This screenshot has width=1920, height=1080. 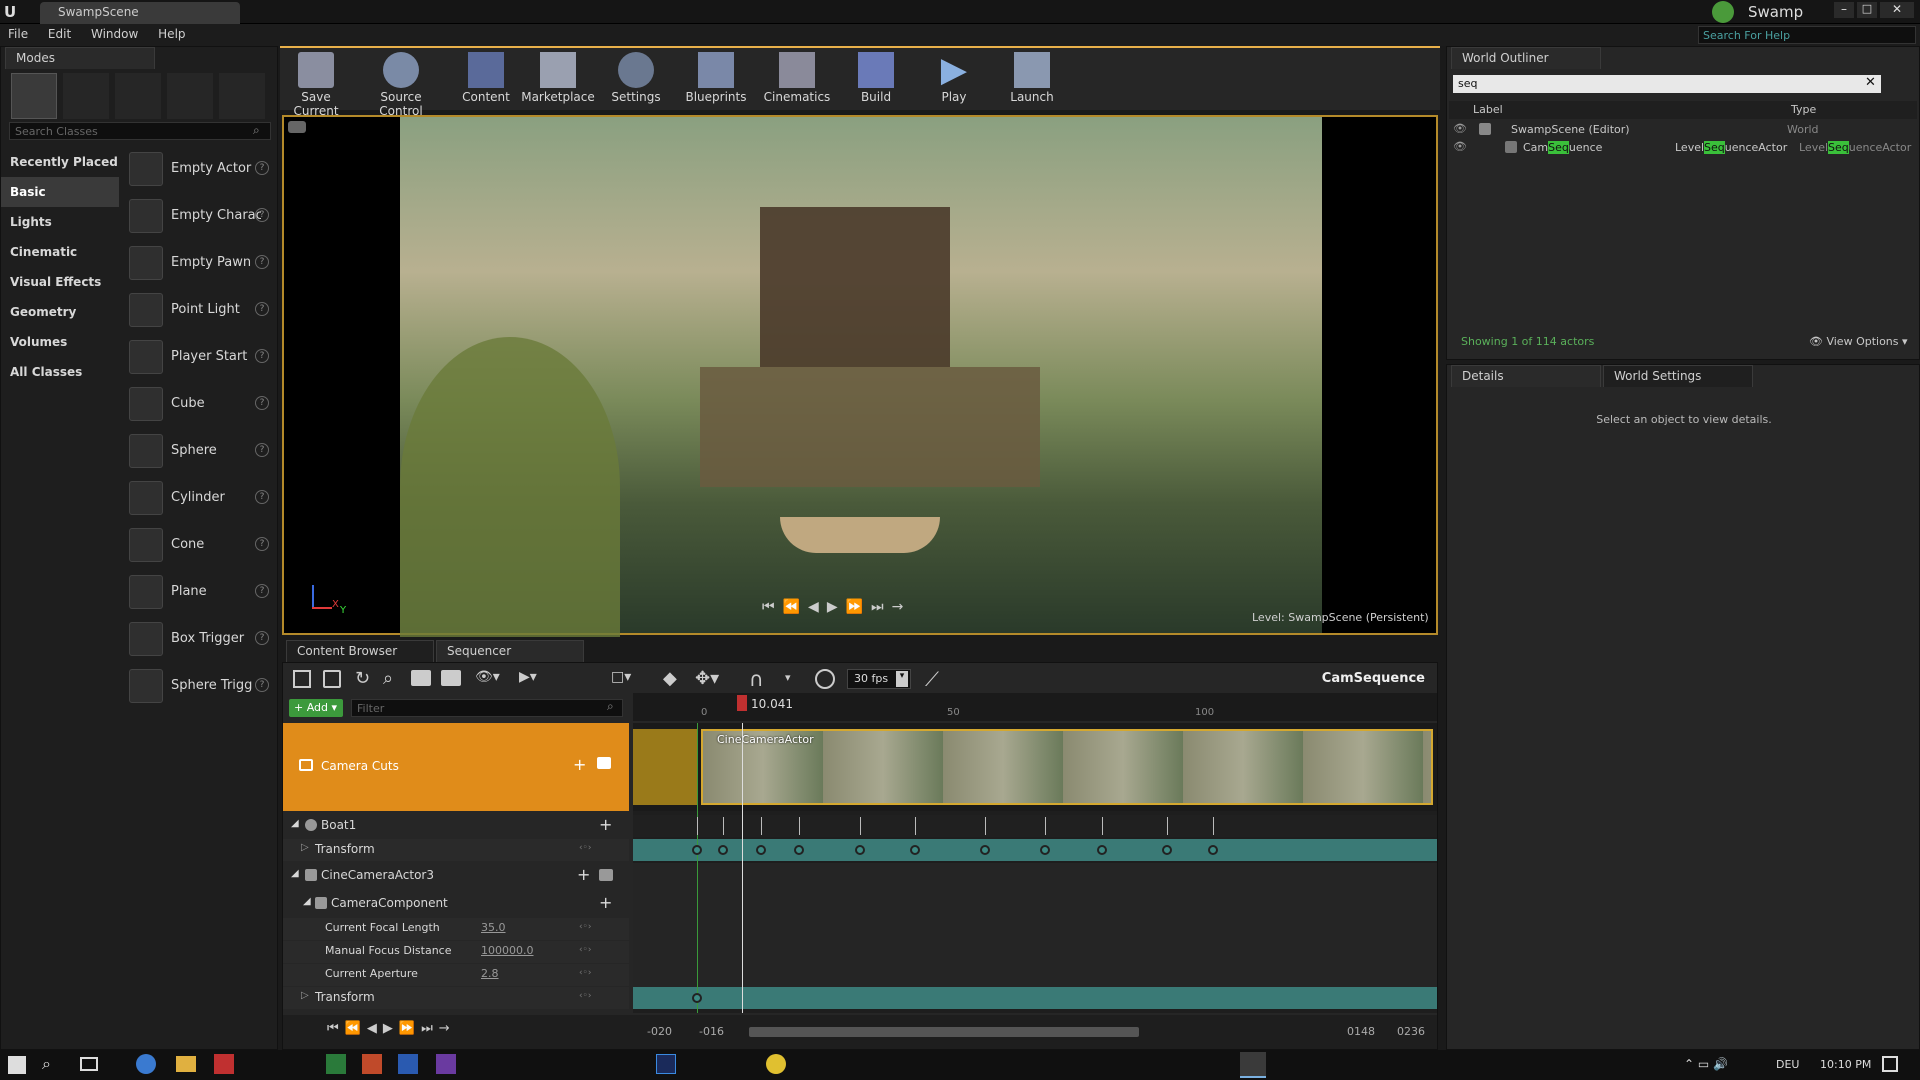 What do you see at coordinates (430, 1028) in the screenshot?
I see `jump-to-end-icon: ⏭` at bounding box center [430, 1028].